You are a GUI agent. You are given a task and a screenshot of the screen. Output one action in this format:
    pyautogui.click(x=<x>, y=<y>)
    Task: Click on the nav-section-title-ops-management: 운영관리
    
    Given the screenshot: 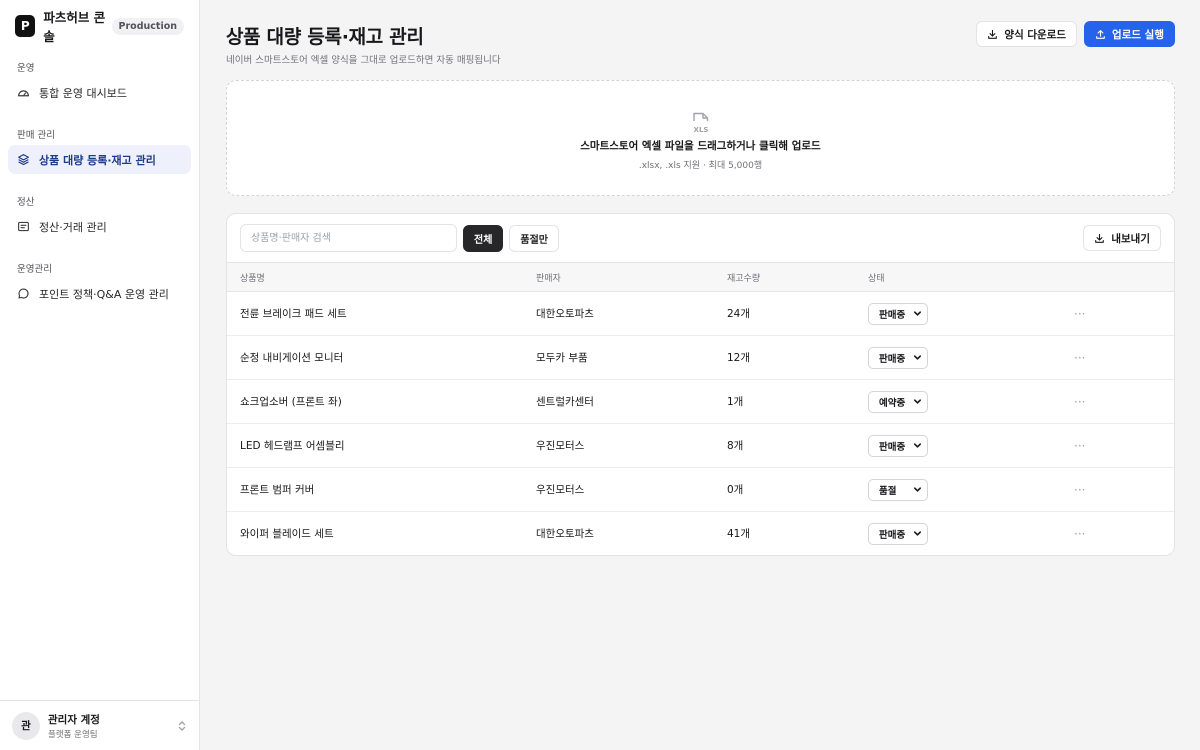 What is the action you would take?
    pyautogui.click(x=34, y=269)
    